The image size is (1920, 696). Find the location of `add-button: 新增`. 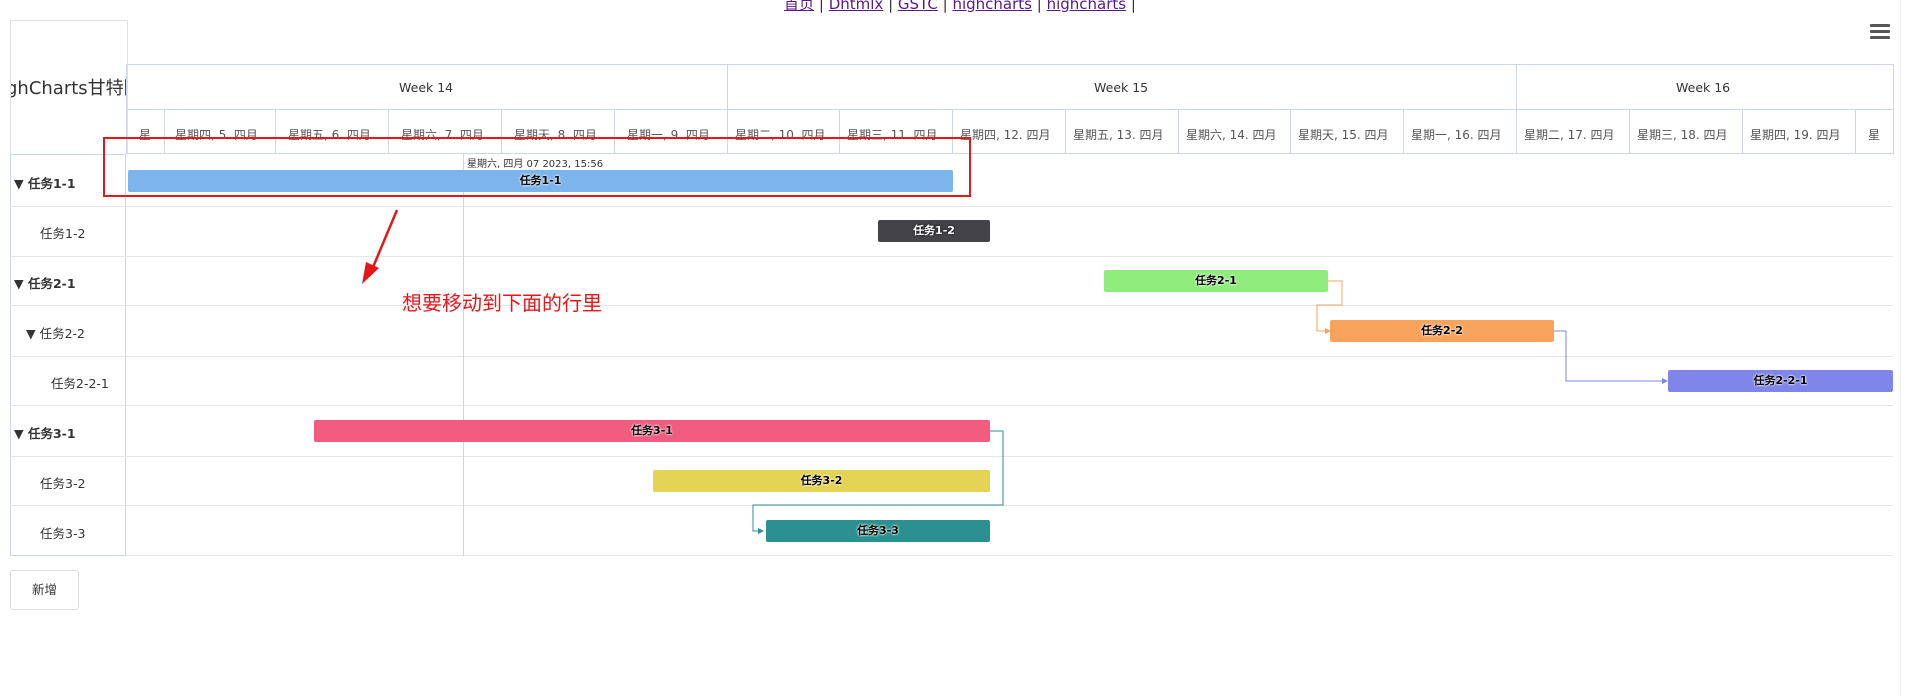

add-button: 新增 is located at coordinates (44, 590).